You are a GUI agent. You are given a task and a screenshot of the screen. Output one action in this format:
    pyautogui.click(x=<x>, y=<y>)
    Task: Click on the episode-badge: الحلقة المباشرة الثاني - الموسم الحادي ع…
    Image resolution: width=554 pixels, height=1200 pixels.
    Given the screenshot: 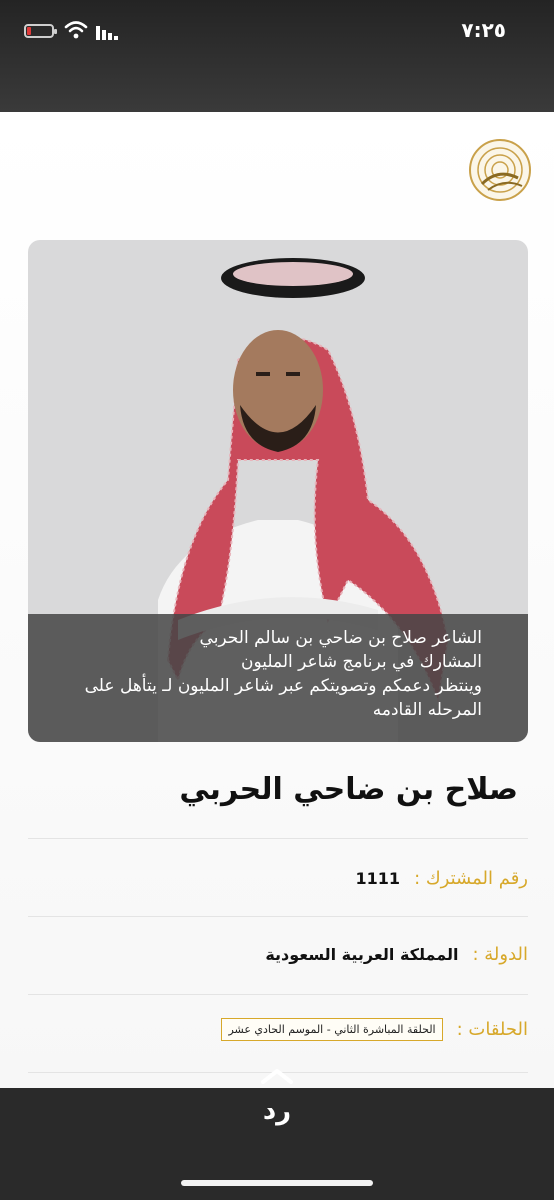 What is the action you would take?
    pyautogui.click(x=332, y=1029)
    